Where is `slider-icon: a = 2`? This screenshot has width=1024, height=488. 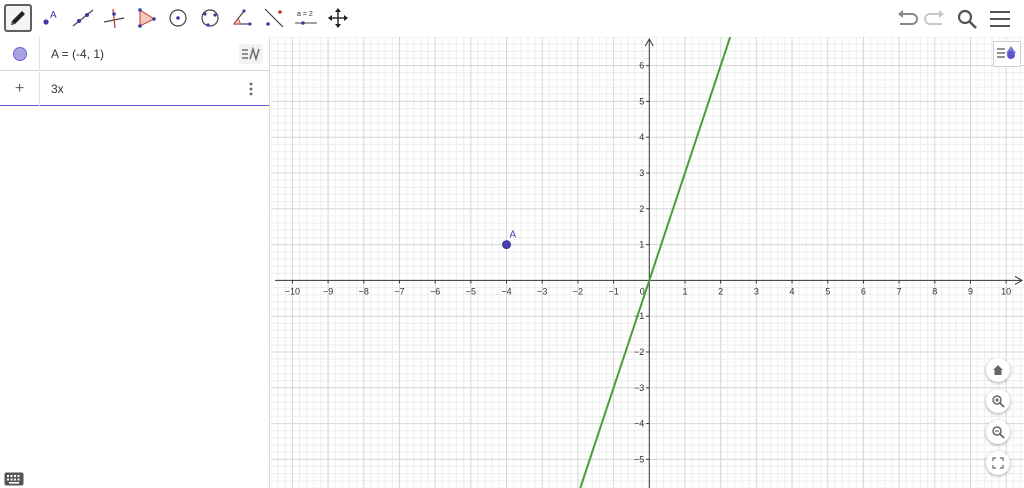
slider-icon: a = 2 is located at coordinates (306, 18).